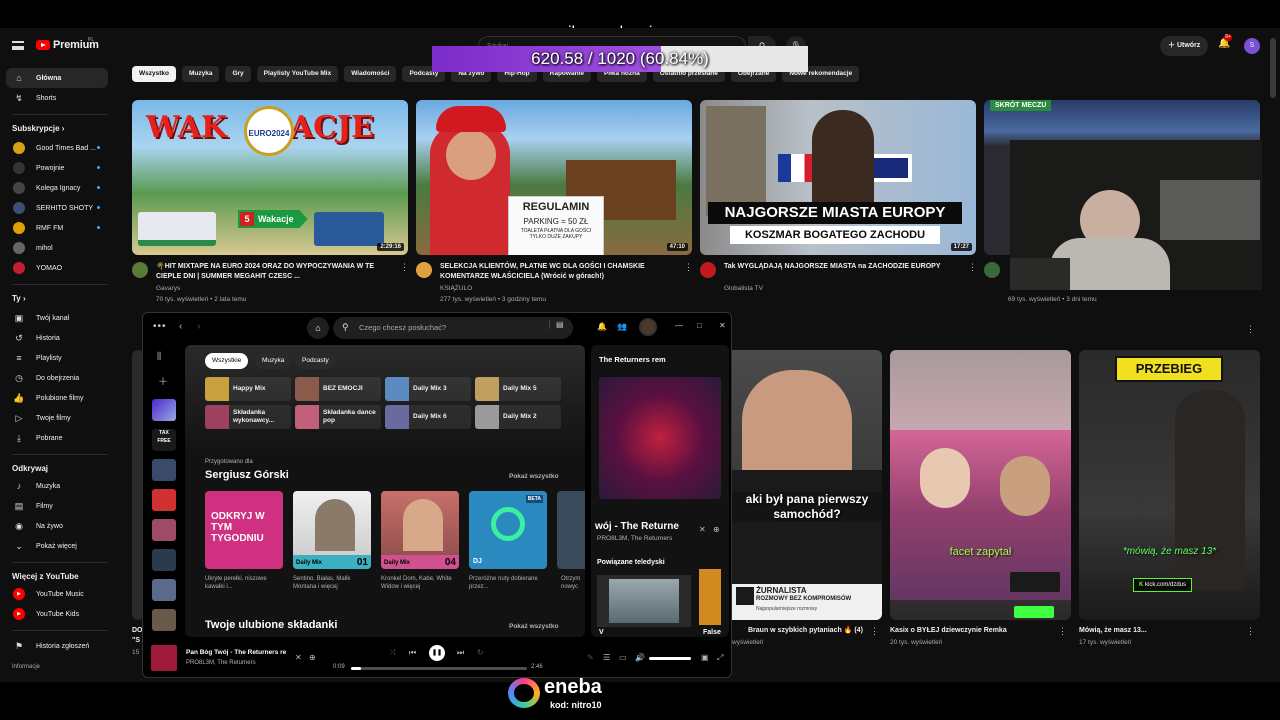 Image resolution: width=1280 pixels, height=720 pixels. Describe the element at coordinates (637, 526) in the screenshot. I see `now-playing-title: wój - The Returne` at that location.